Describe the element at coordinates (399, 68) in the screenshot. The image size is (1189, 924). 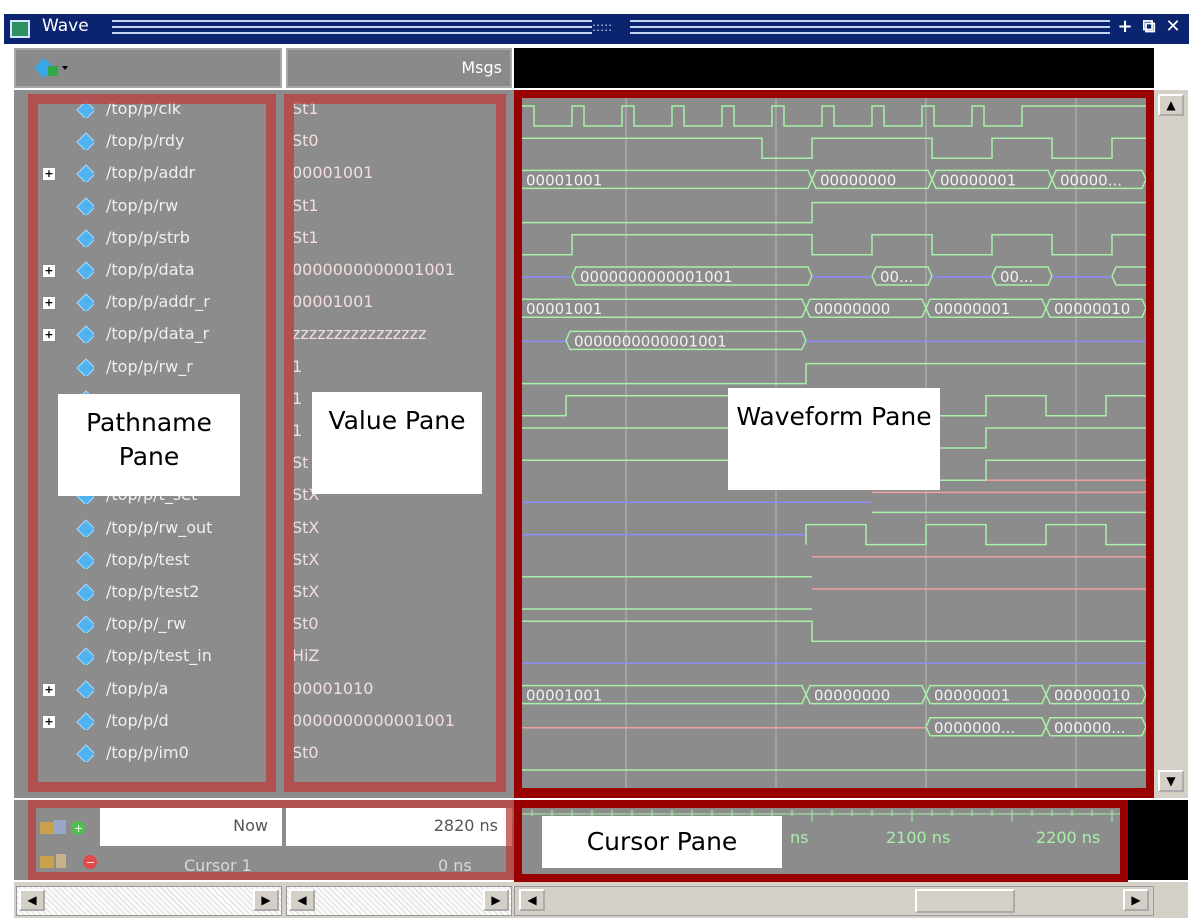
I see `value-header: Msgs` at that location.